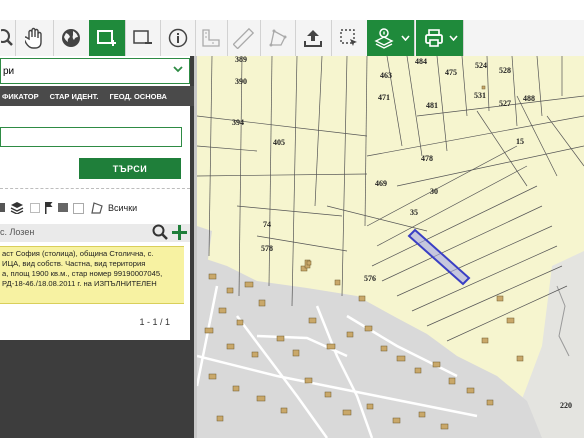 The height and width of the screenshot is (438, 584). I want to click on divider, so click(95, 188).